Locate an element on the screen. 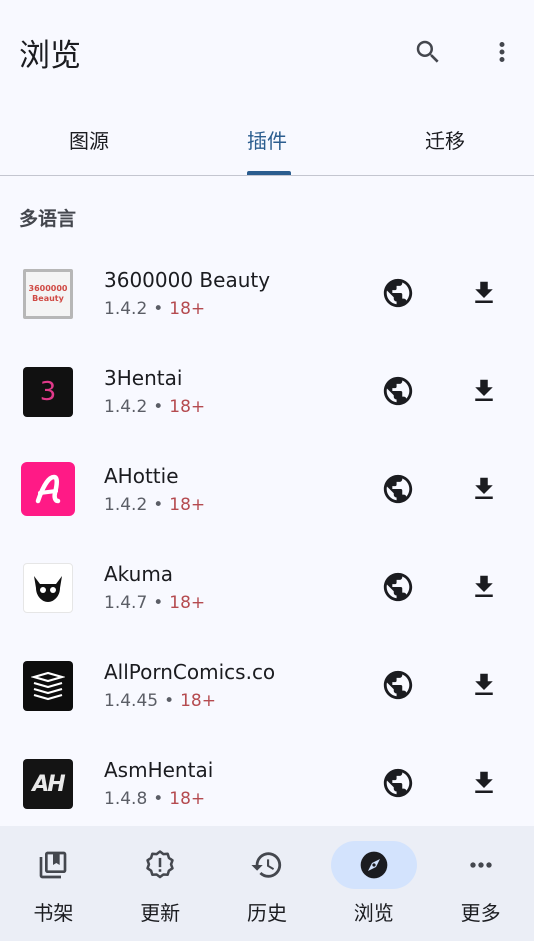 The width and height of the screenshot is (534, 941). explore-compass-icon is located at coordinates (373, 865).